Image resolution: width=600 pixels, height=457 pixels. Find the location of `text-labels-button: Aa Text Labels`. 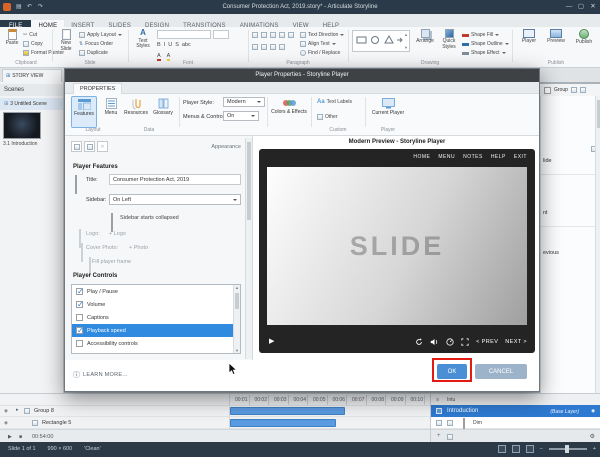

text-labels-button: Aa Text Labels is located at coordinates (334, 102).